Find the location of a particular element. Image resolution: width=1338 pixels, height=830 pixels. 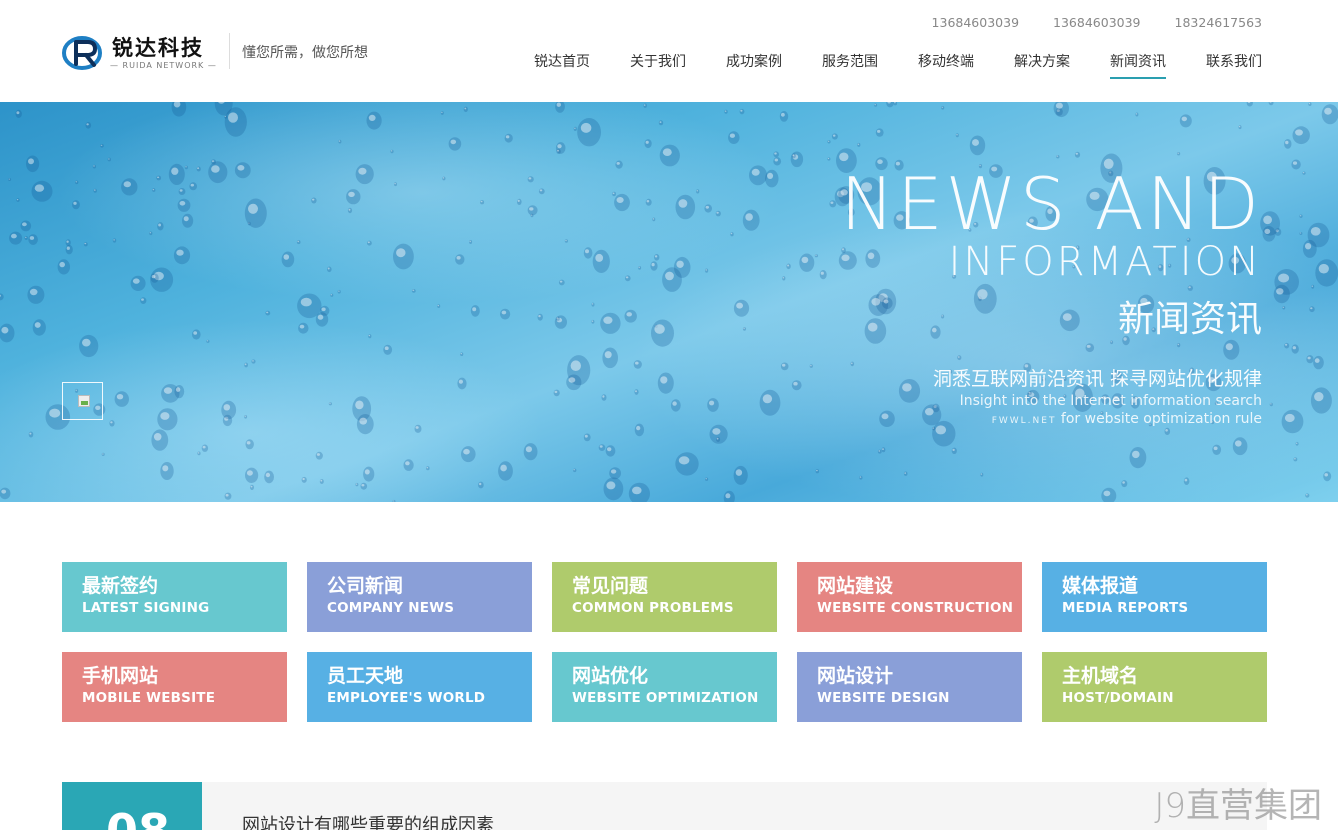

category-tile: 常见问题 COMMON PROBLEMS is located at coordinates (664, 597).